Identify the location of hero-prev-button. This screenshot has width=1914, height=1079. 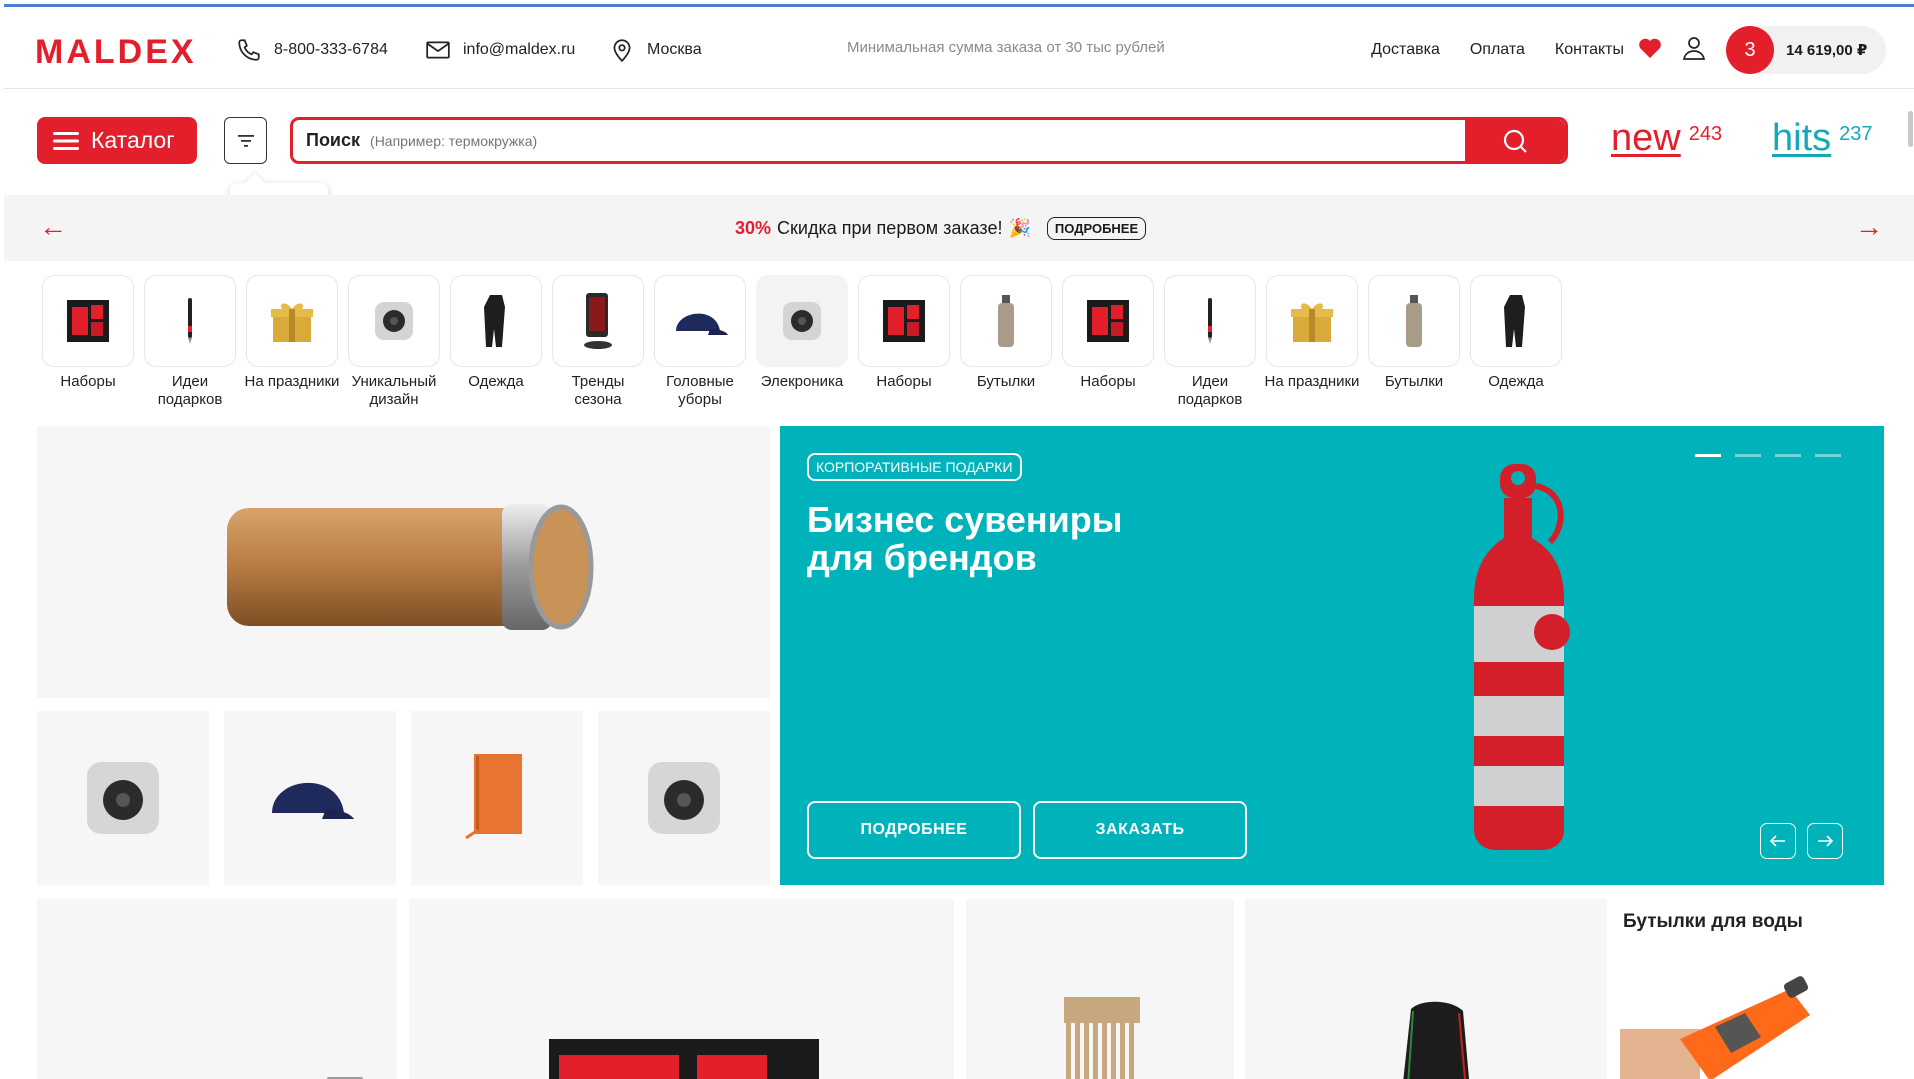
(1778, 841).